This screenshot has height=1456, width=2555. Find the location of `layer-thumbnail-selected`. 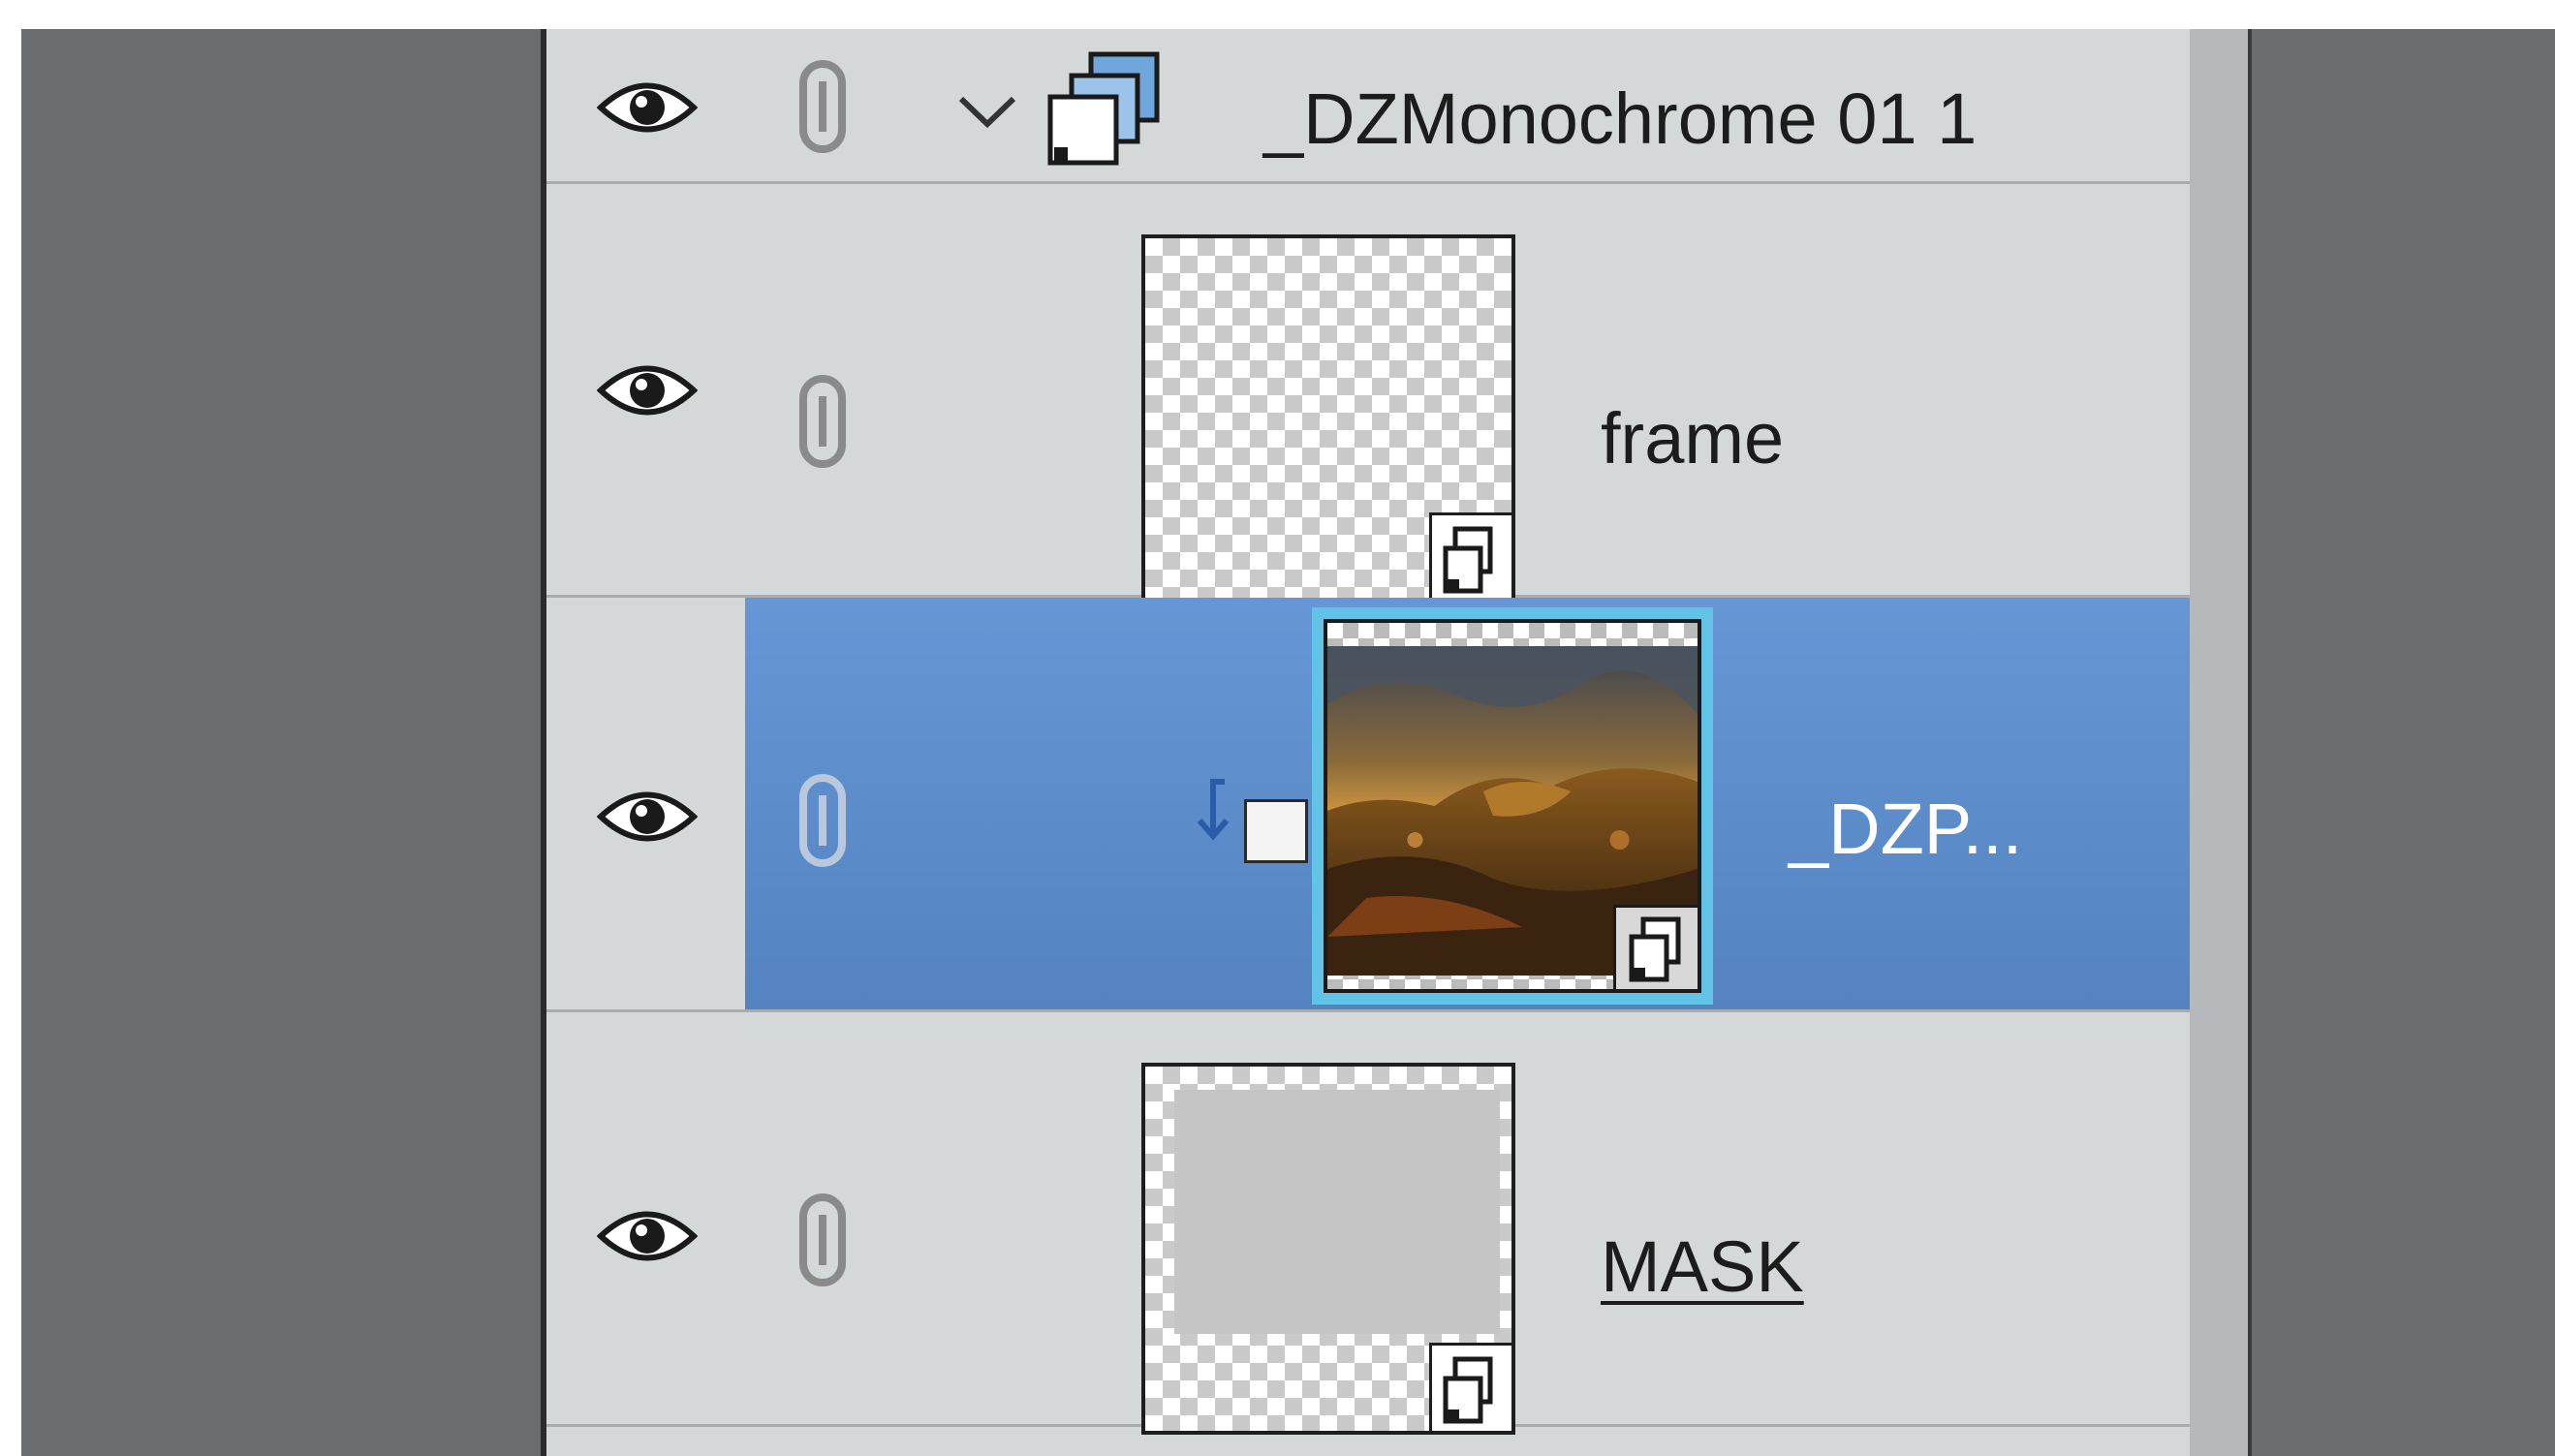

layer-thumbnail-selected is located at coordinates (1512, 806).